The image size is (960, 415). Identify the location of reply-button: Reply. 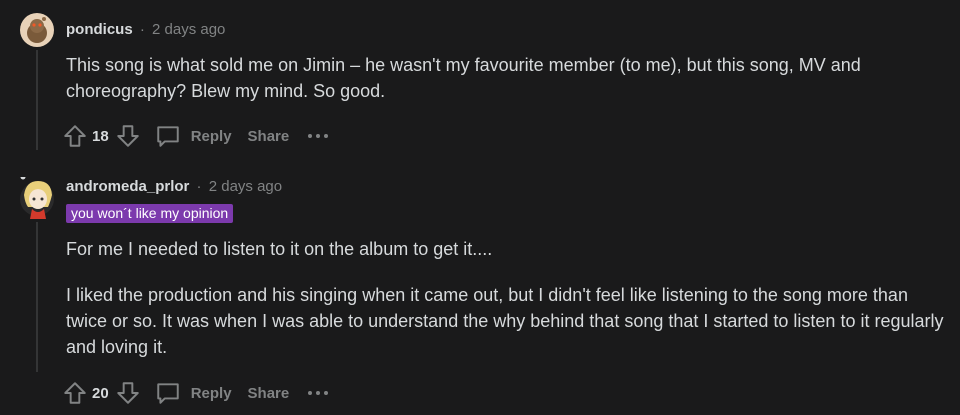
(193, 393).